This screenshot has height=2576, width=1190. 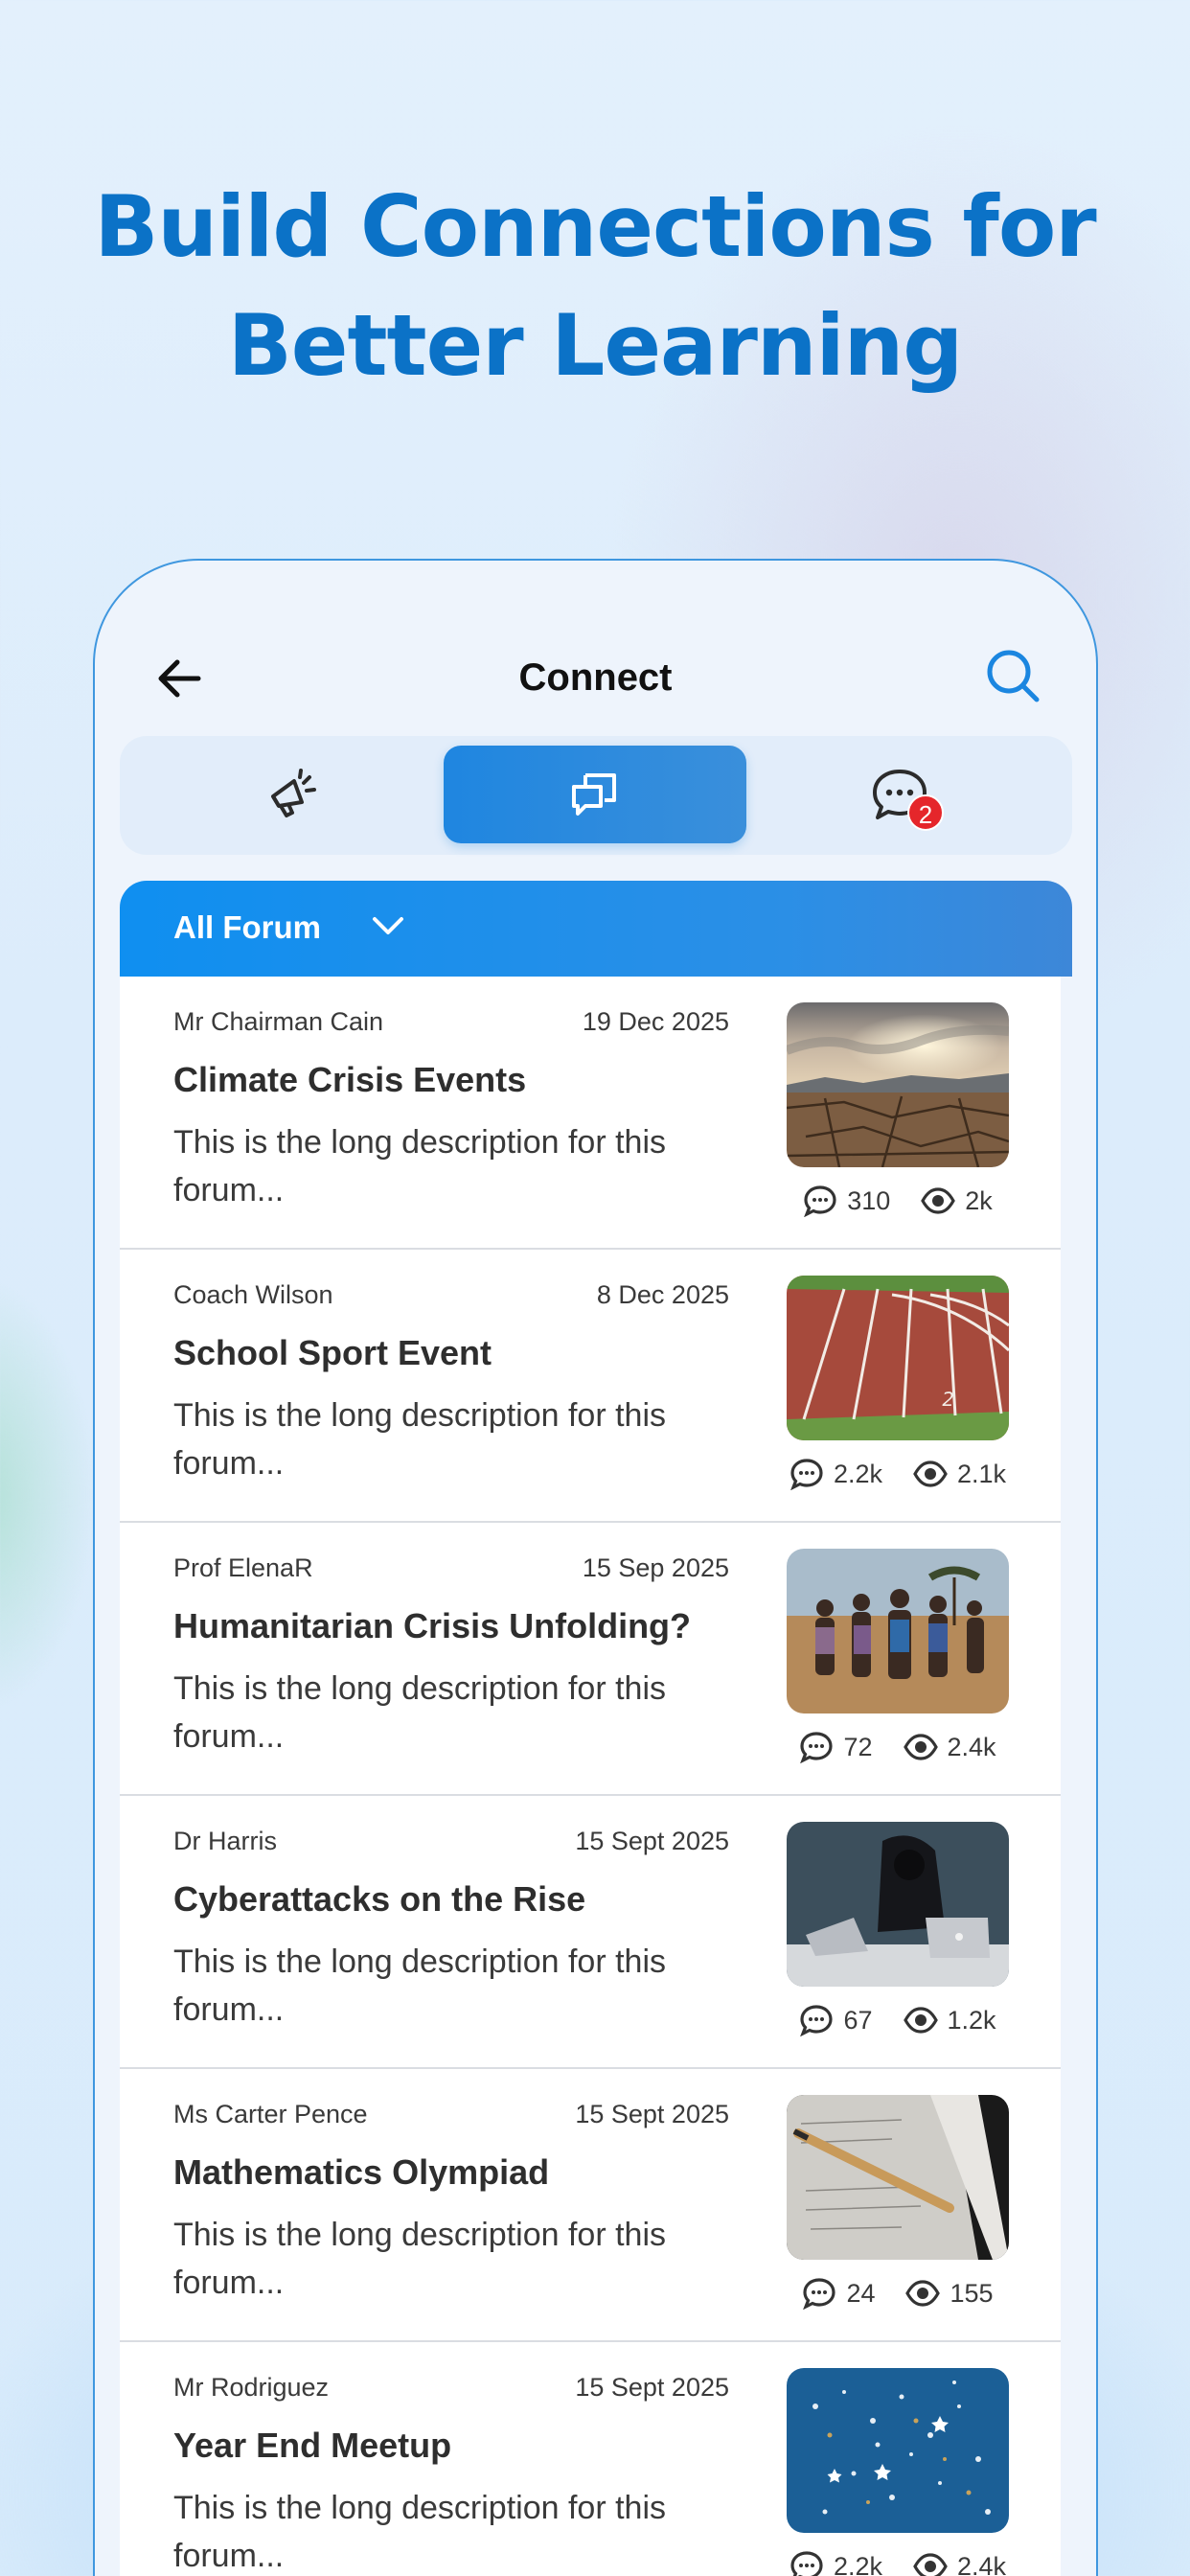 I want to click on confetti-image, so click(x=898, y=2450).